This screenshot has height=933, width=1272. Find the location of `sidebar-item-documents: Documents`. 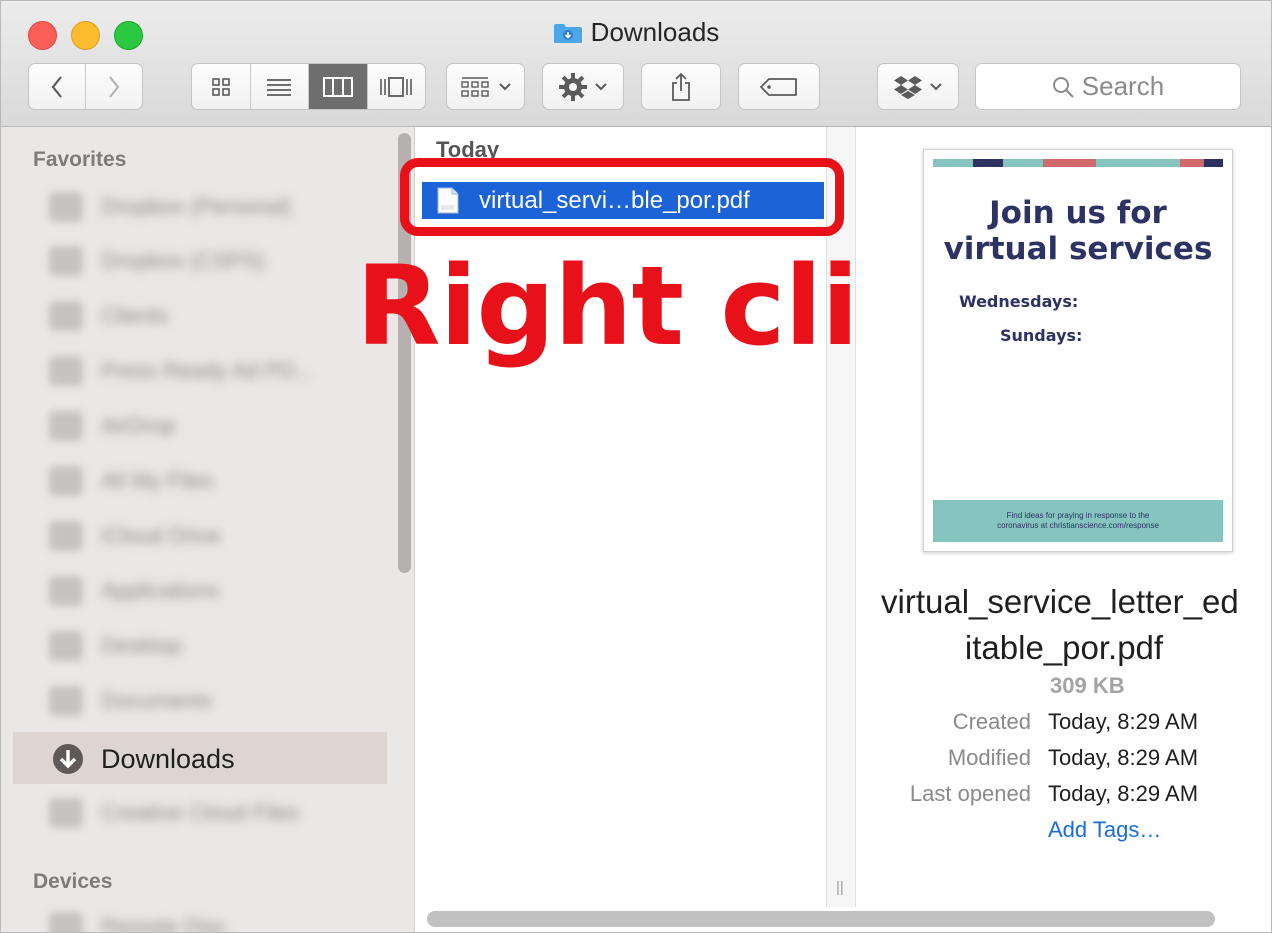

sidebar-item-documents: Documents is located at coordinates (130, 701).